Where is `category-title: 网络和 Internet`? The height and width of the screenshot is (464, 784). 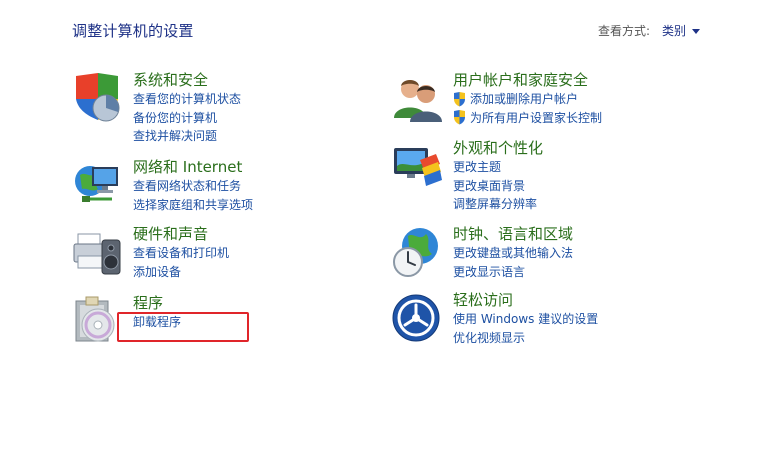
category-title: 网络和 Internet is located at coordinates (193, 167).